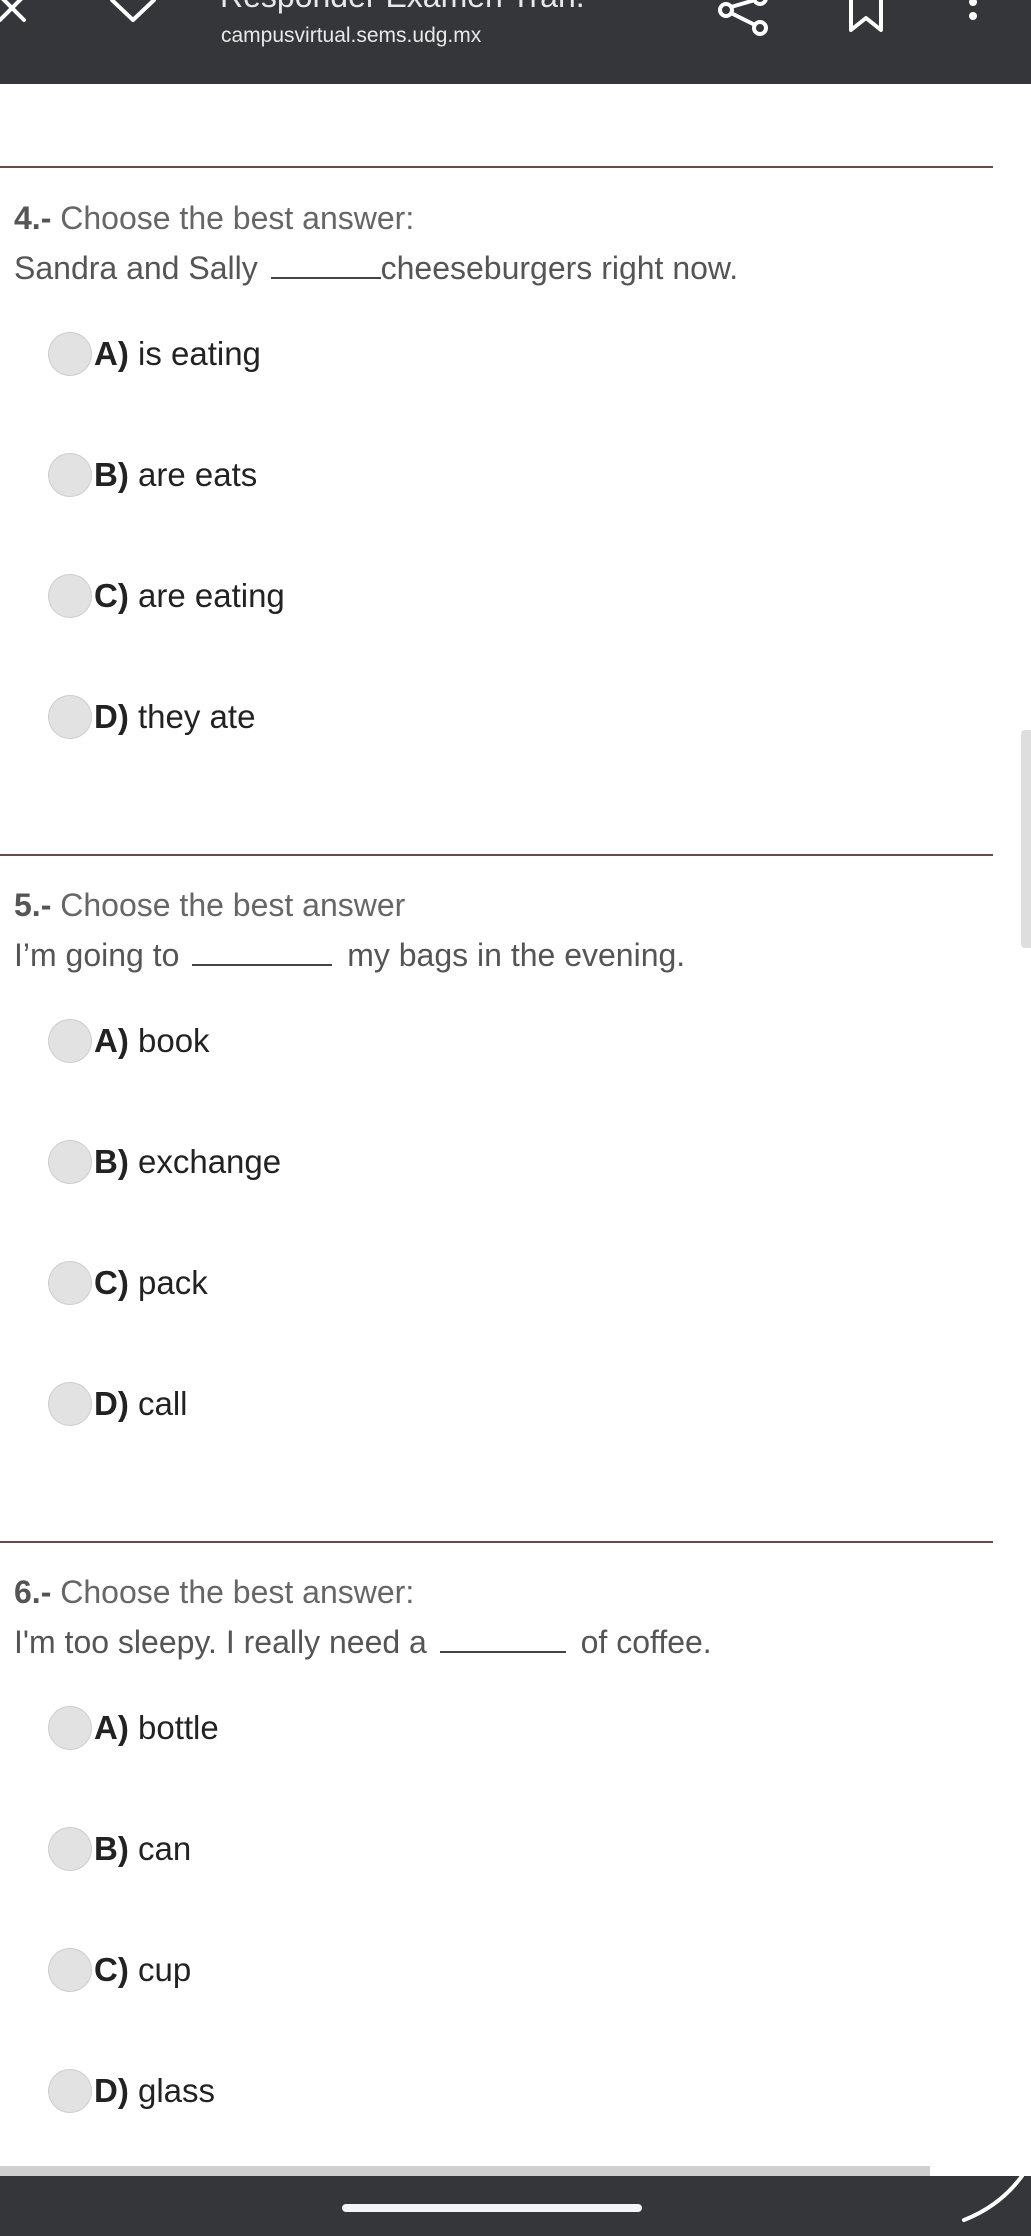 The width and height of the screenshot is (1031, 2236). I want to click on share-icon, so click(744, 20).